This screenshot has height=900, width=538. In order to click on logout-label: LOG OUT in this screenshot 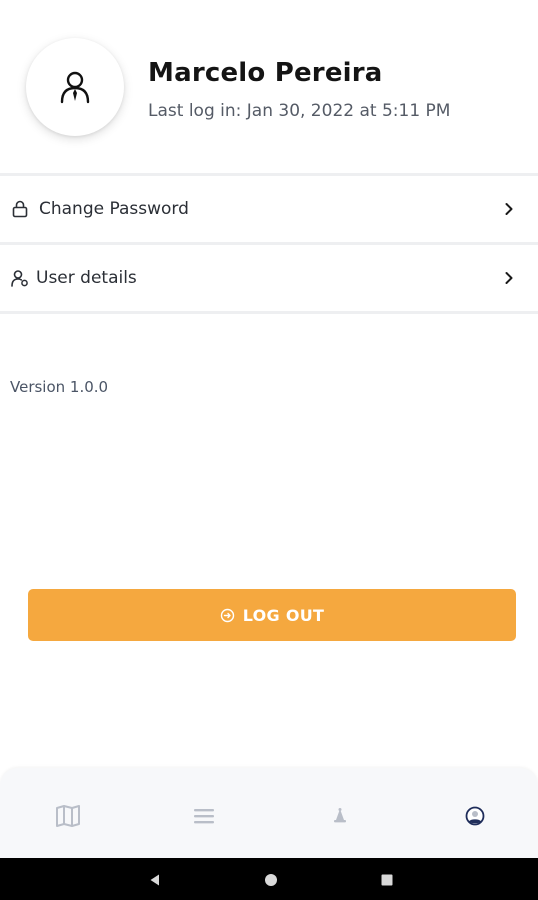, I will do `click(283, 615)`.